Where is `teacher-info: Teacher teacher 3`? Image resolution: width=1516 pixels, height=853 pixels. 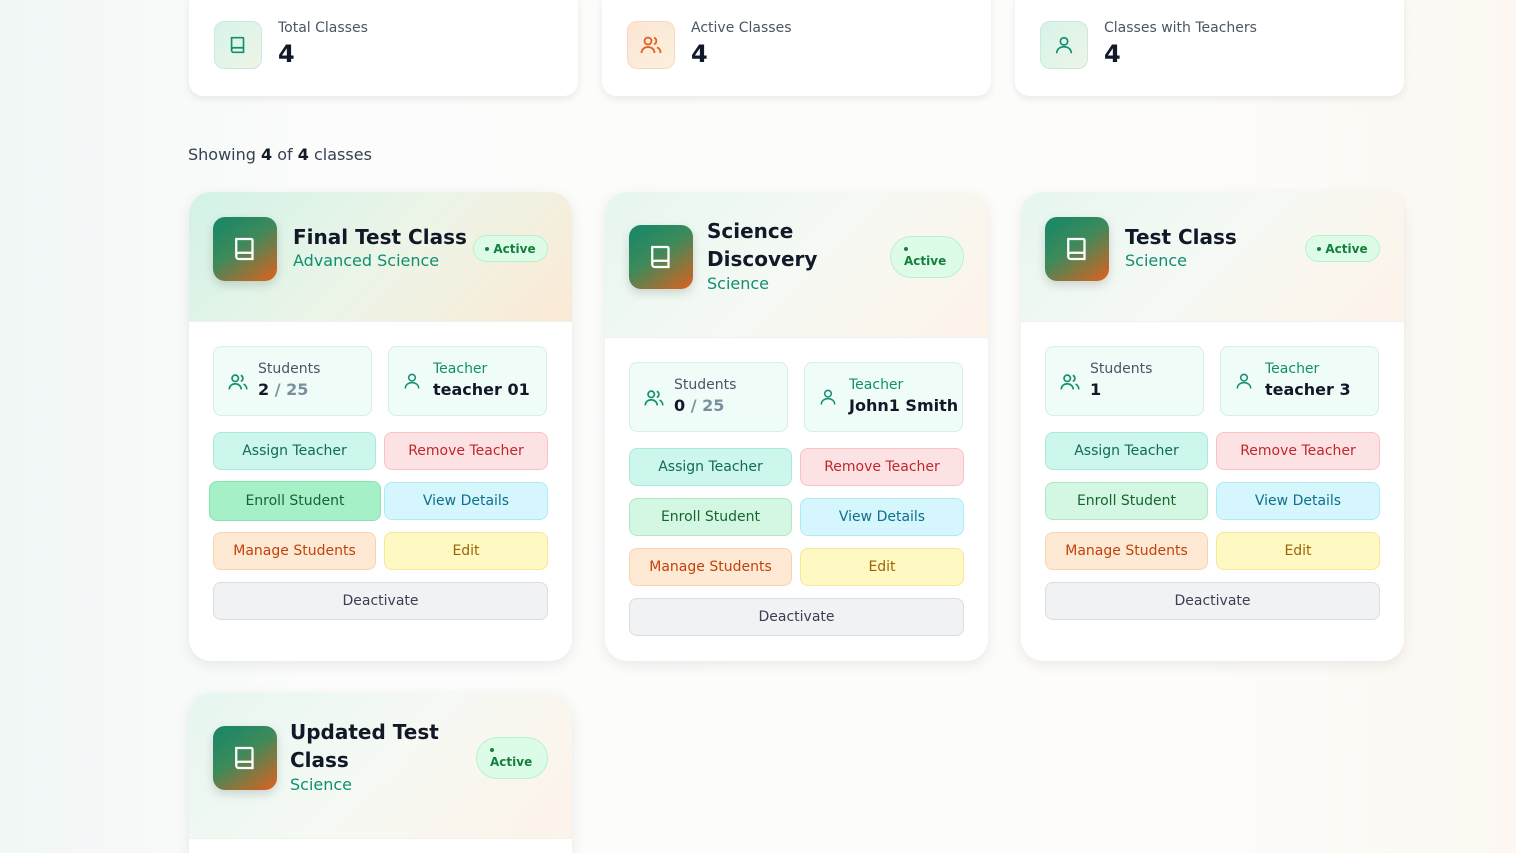
teacher-info: Teacher teacher 3 is located at coordinates (1299, 381).